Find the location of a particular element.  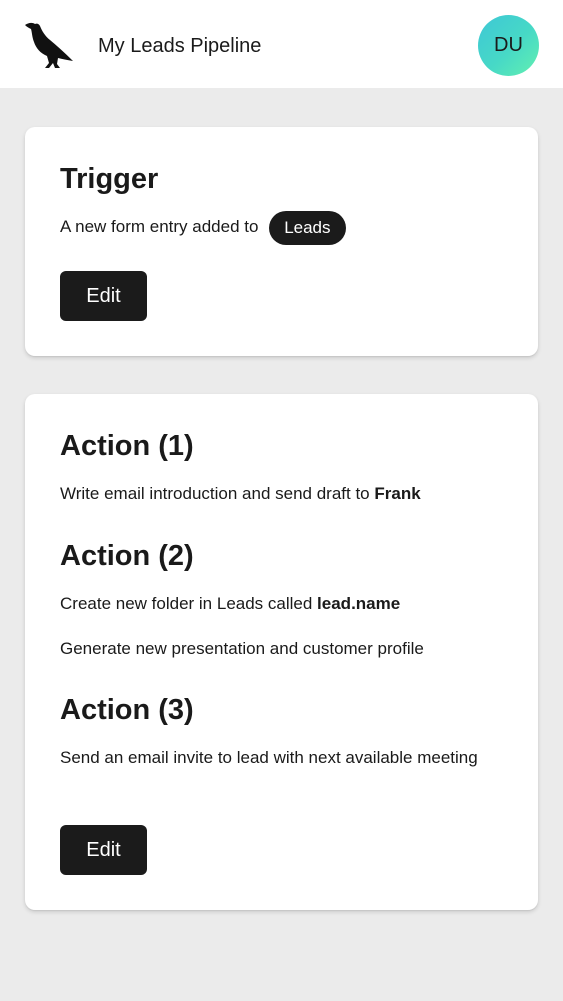

action-1-recipient: Frank is located at coordinates (397, 493).